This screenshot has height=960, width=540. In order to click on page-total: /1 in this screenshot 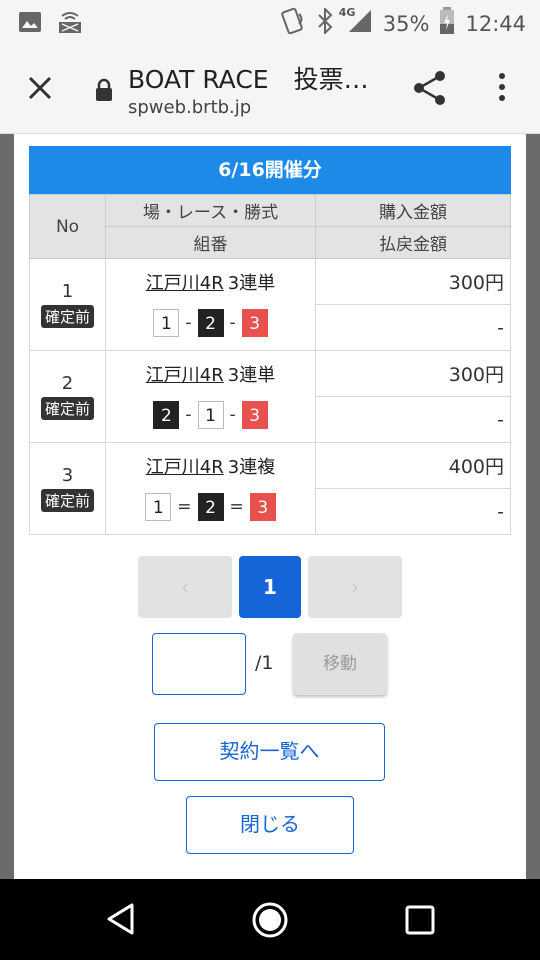, I will do `click(264, 663)`.